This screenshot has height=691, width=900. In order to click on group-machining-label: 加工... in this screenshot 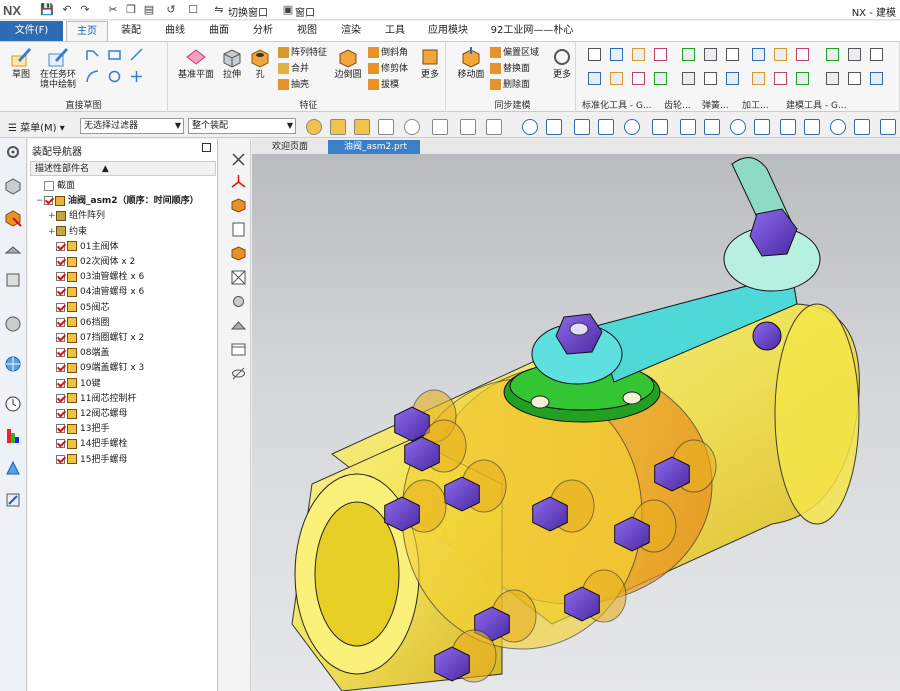, I will do `click(760, 104)`.